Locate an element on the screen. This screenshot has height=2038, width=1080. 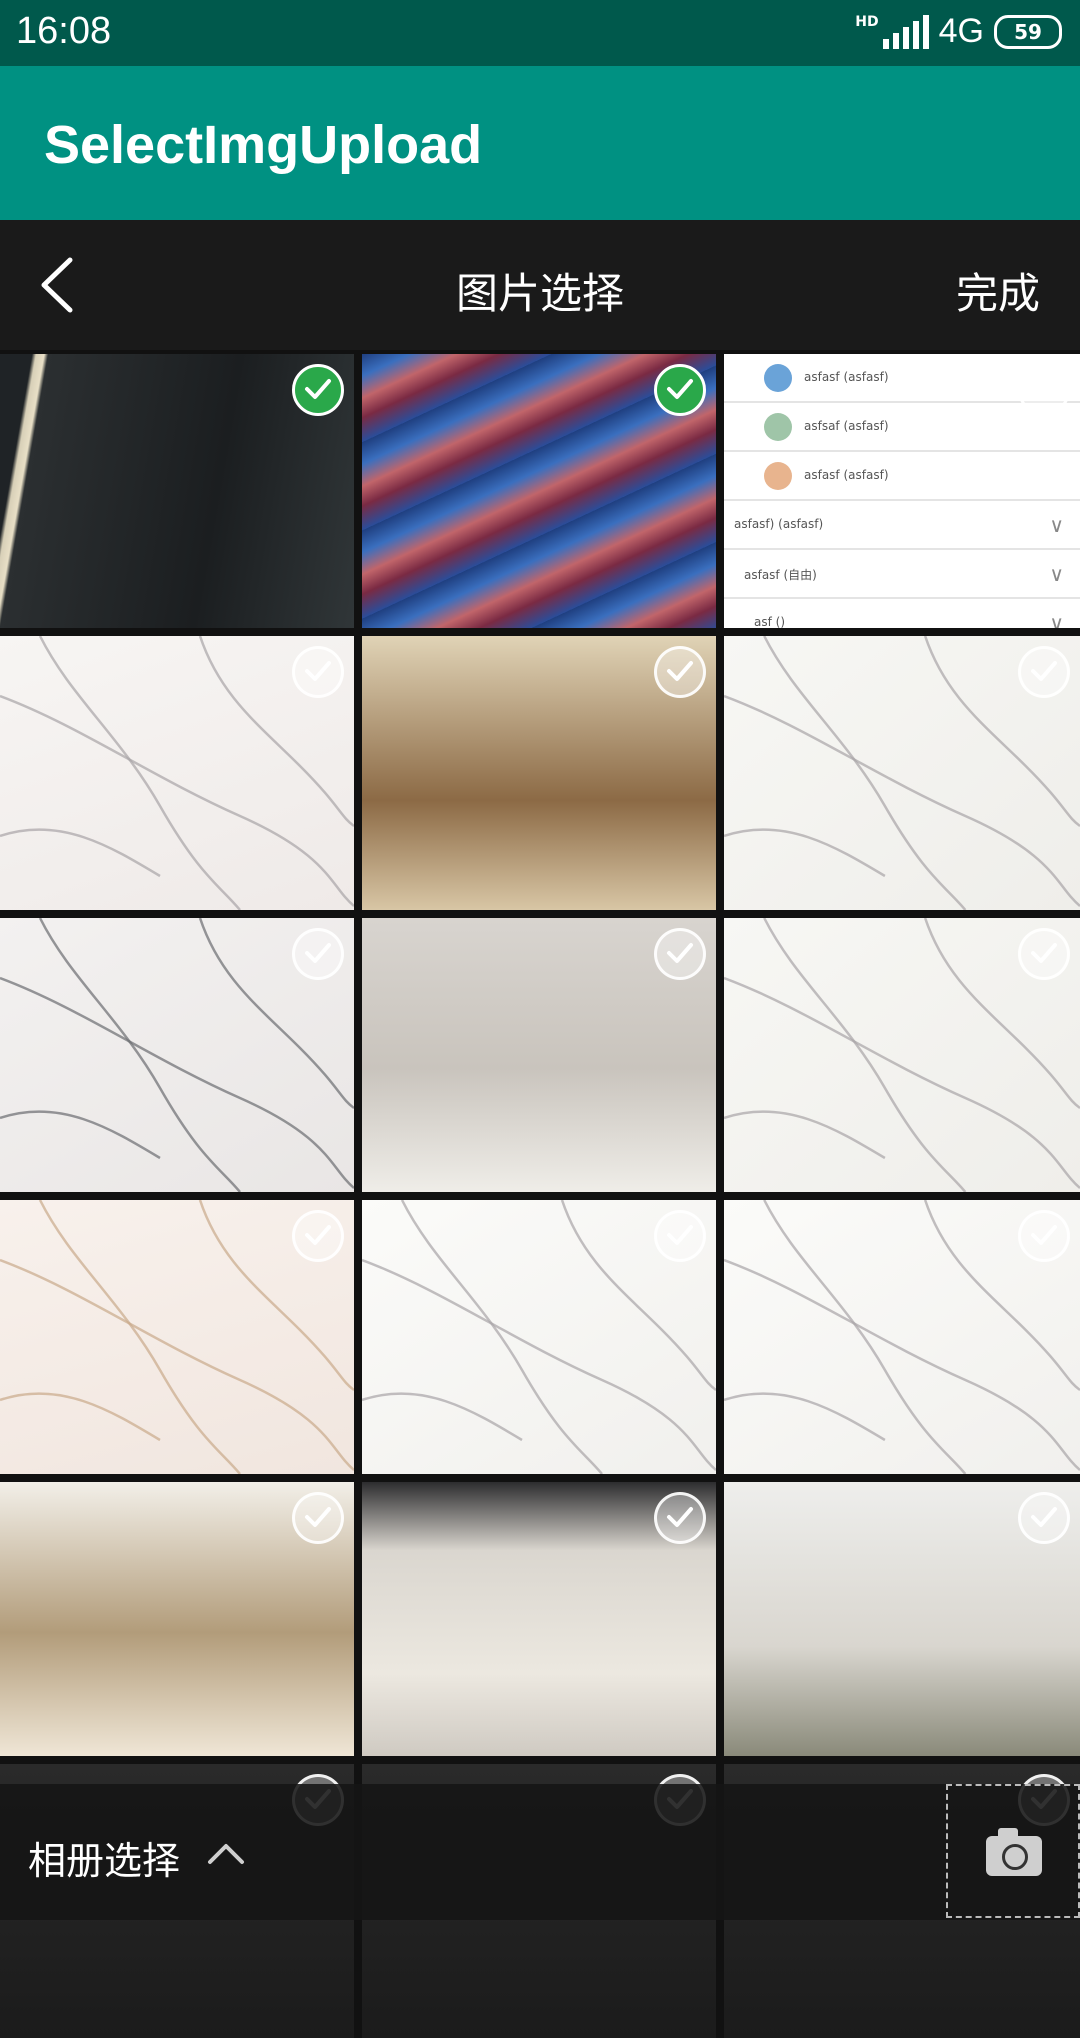
picker-title: 图片选择 is located at coordinates (539, 293).